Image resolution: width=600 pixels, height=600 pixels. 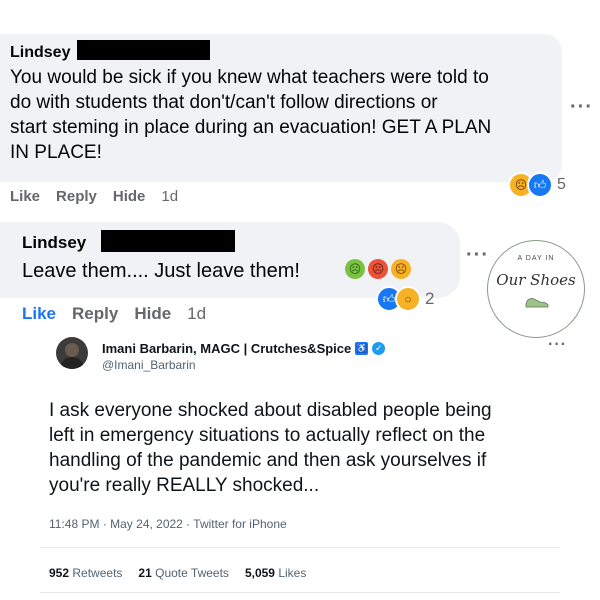 What do you see at coordinates (401, 269) in the screenshot?
I see `crying-face-icon: ☹` at bounding box center [401, 269].